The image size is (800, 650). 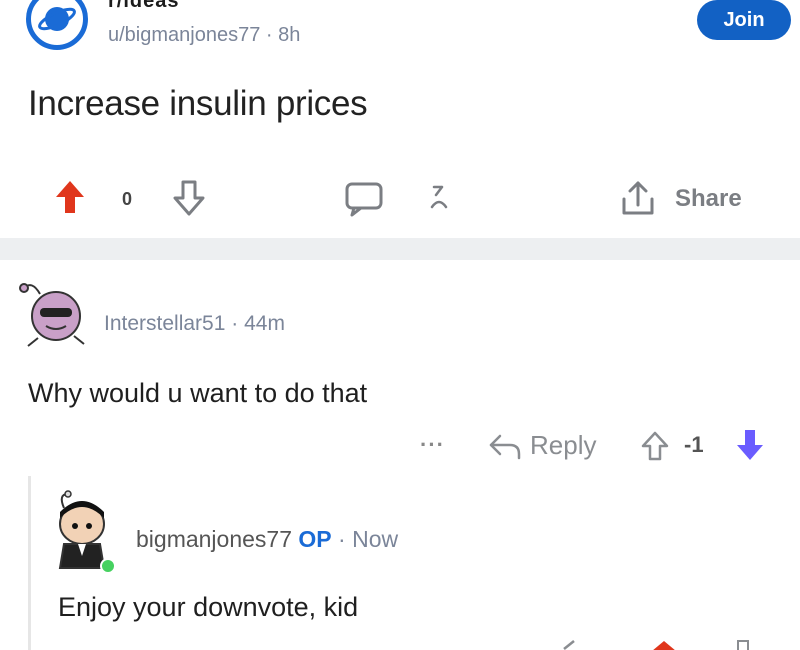 What do you see at coordinates (143, 6) in the screenshot?
I see `subreddit-name: r/ideas` at bounding box center [143, 6].